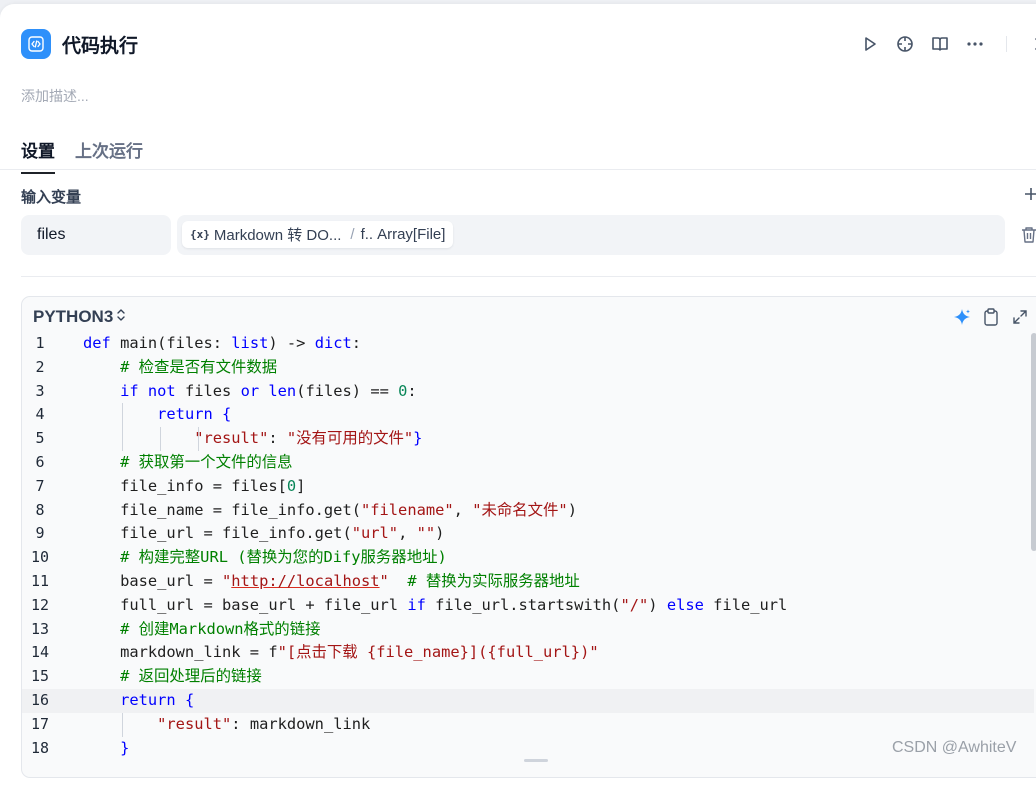  What do you see at coordinates (100, 44) in the screenshot?
I see `node-title: 代码执行` at bounding box center [100, 44].